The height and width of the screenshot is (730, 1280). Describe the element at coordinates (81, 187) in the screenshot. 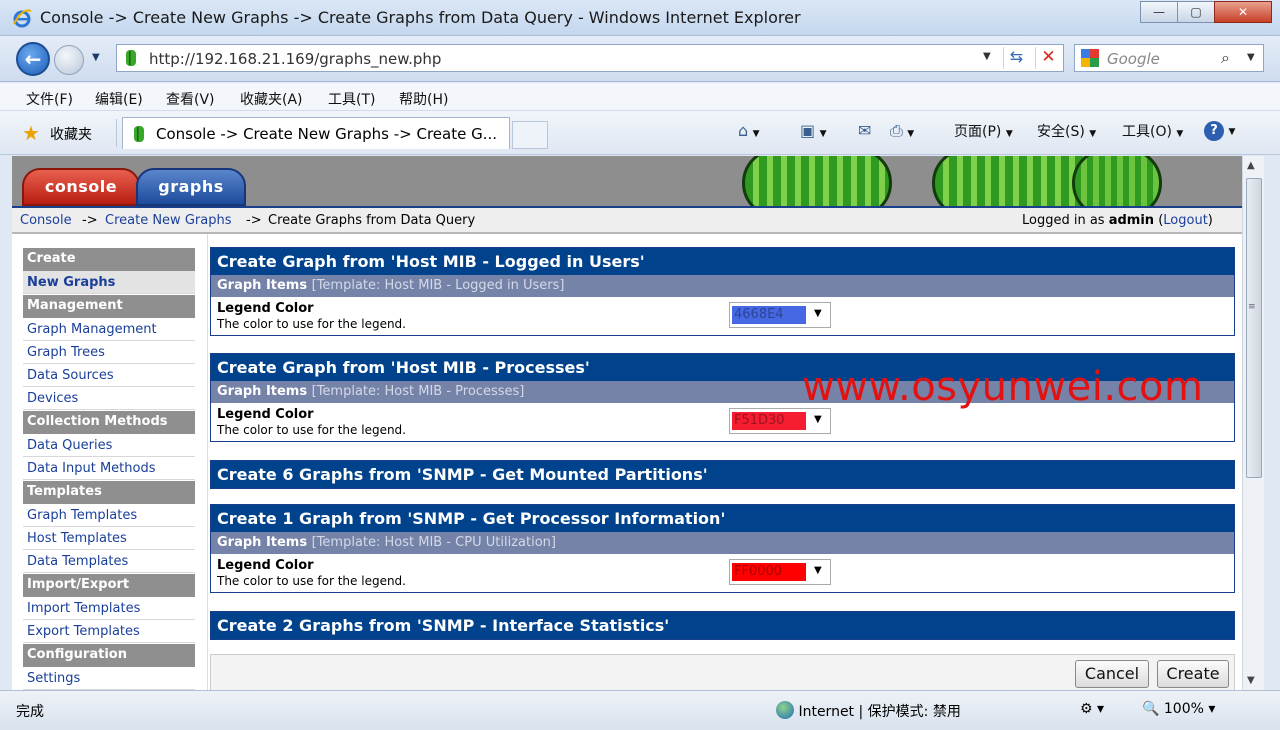

I see `tab-console: console` at that location.